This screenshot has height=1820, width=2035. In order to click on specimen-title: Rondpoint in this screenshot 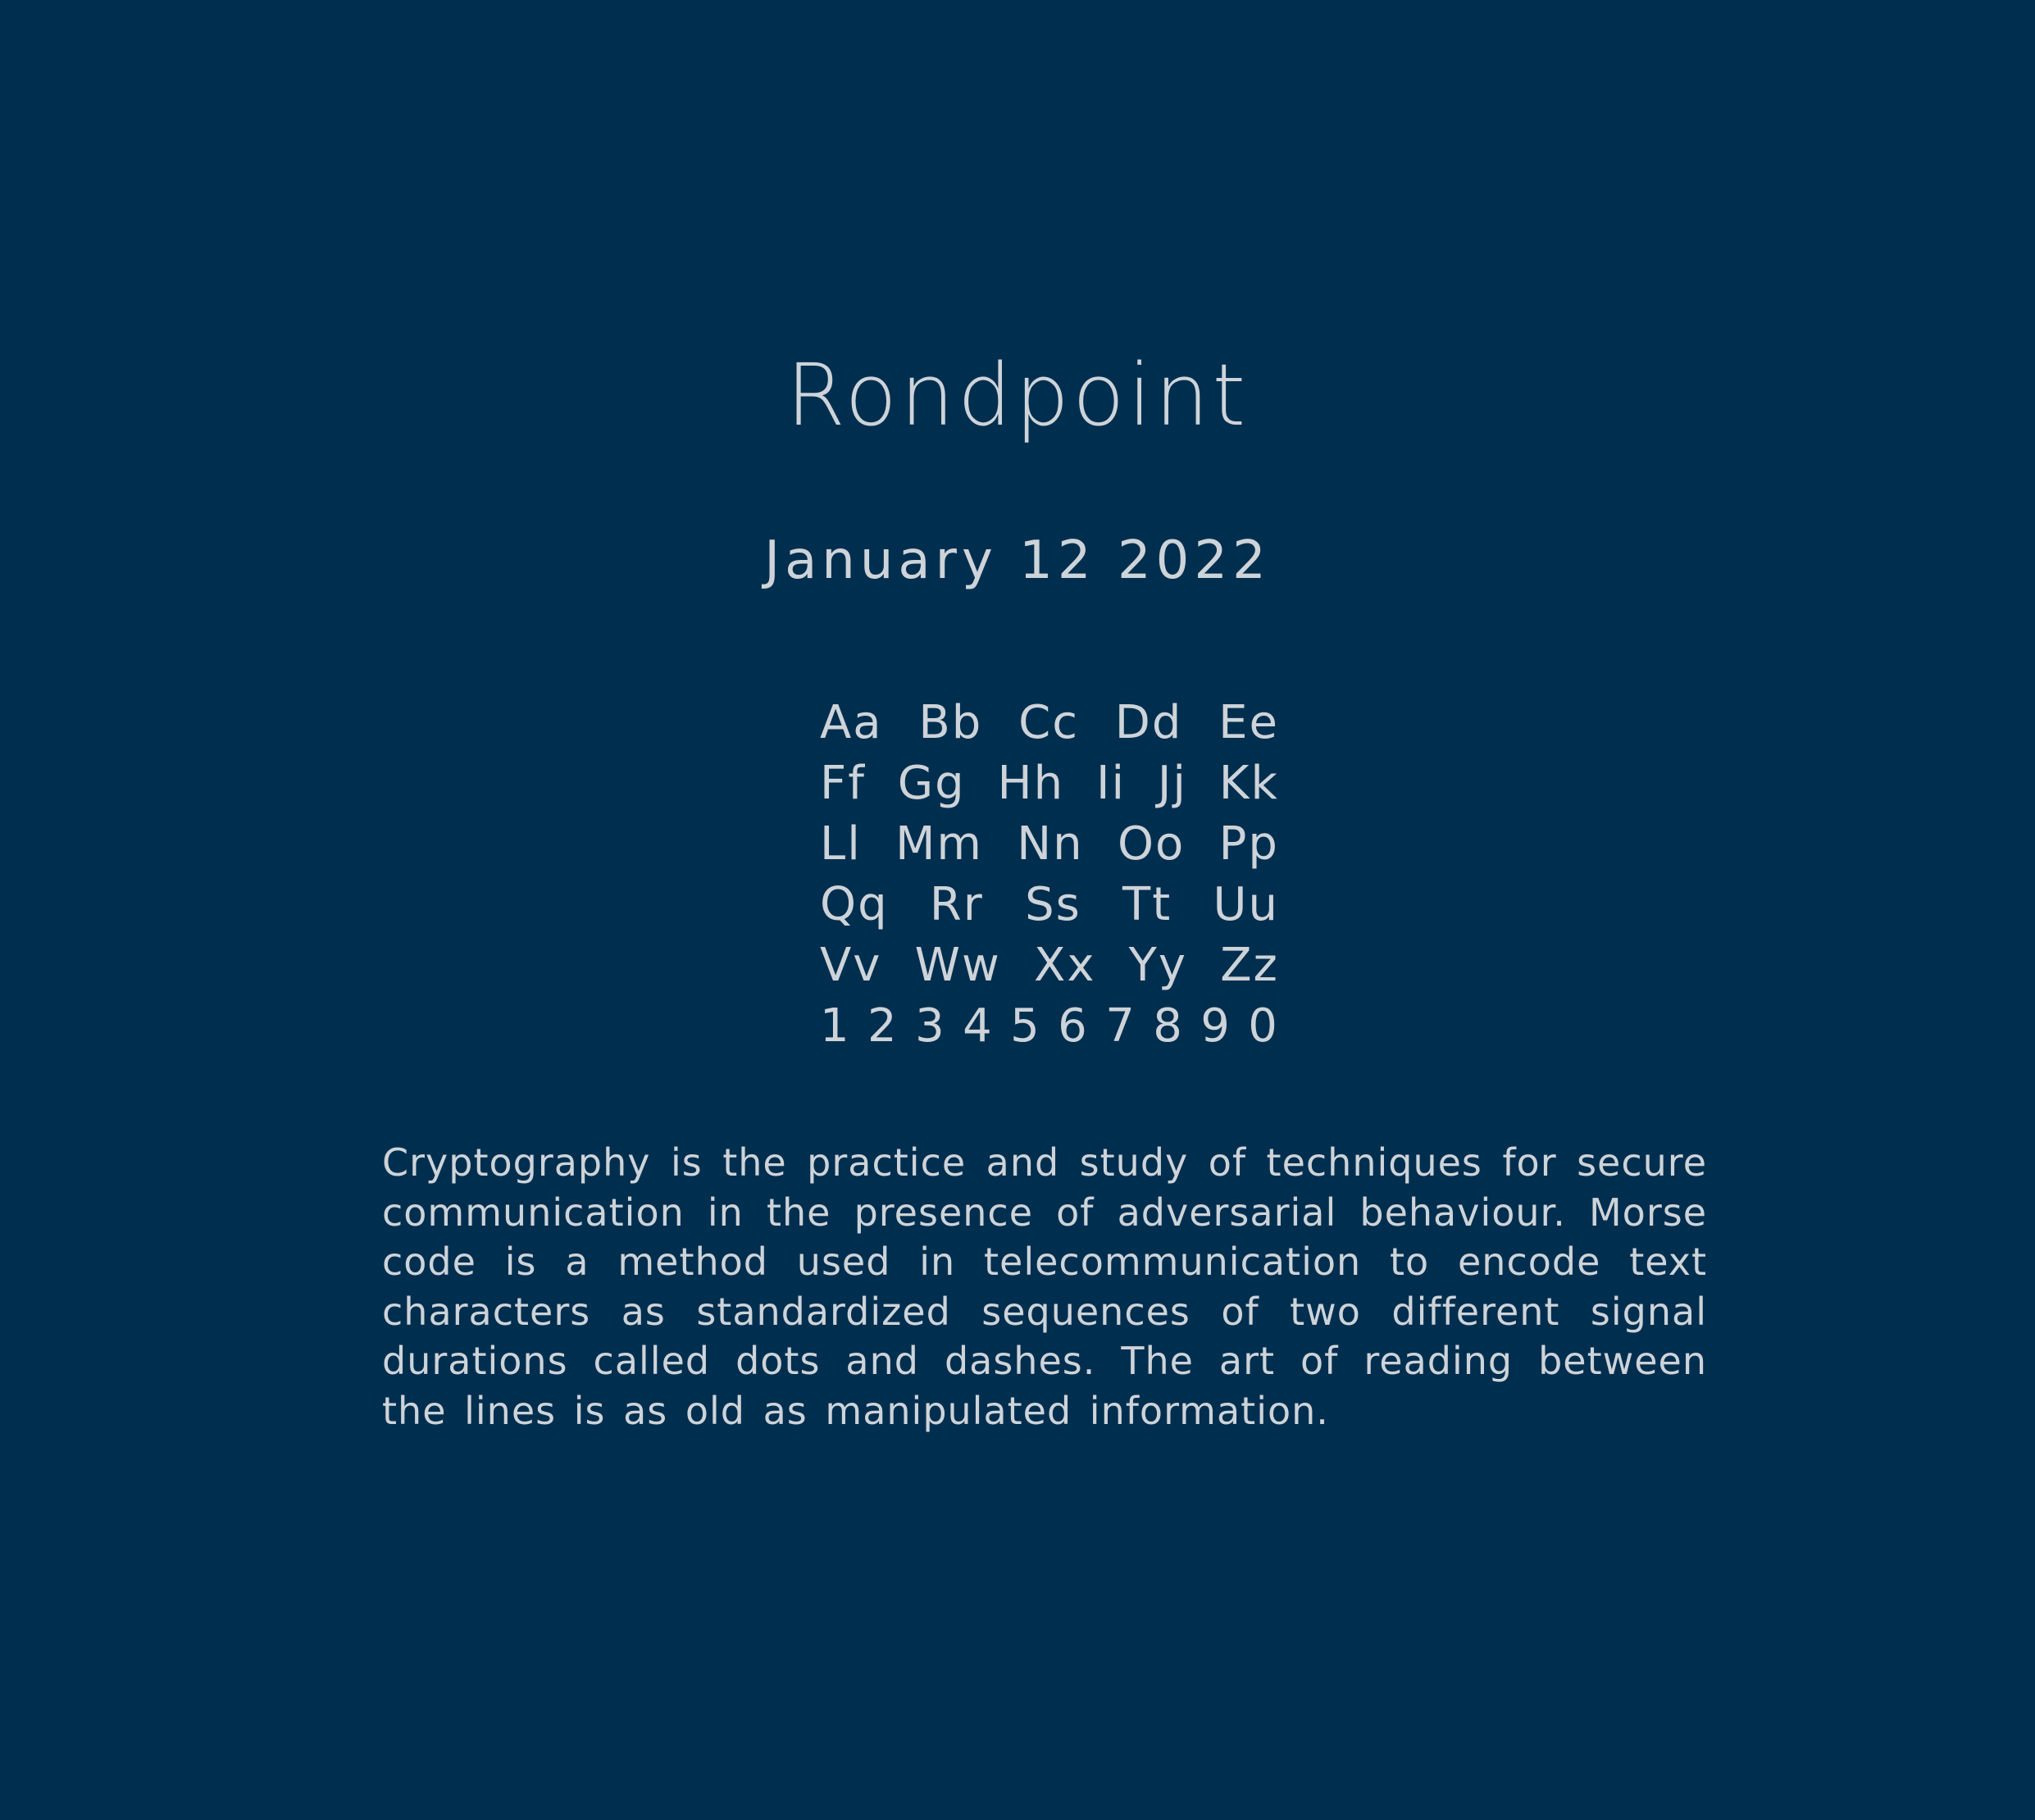, I will do `click(1017, 395)`.